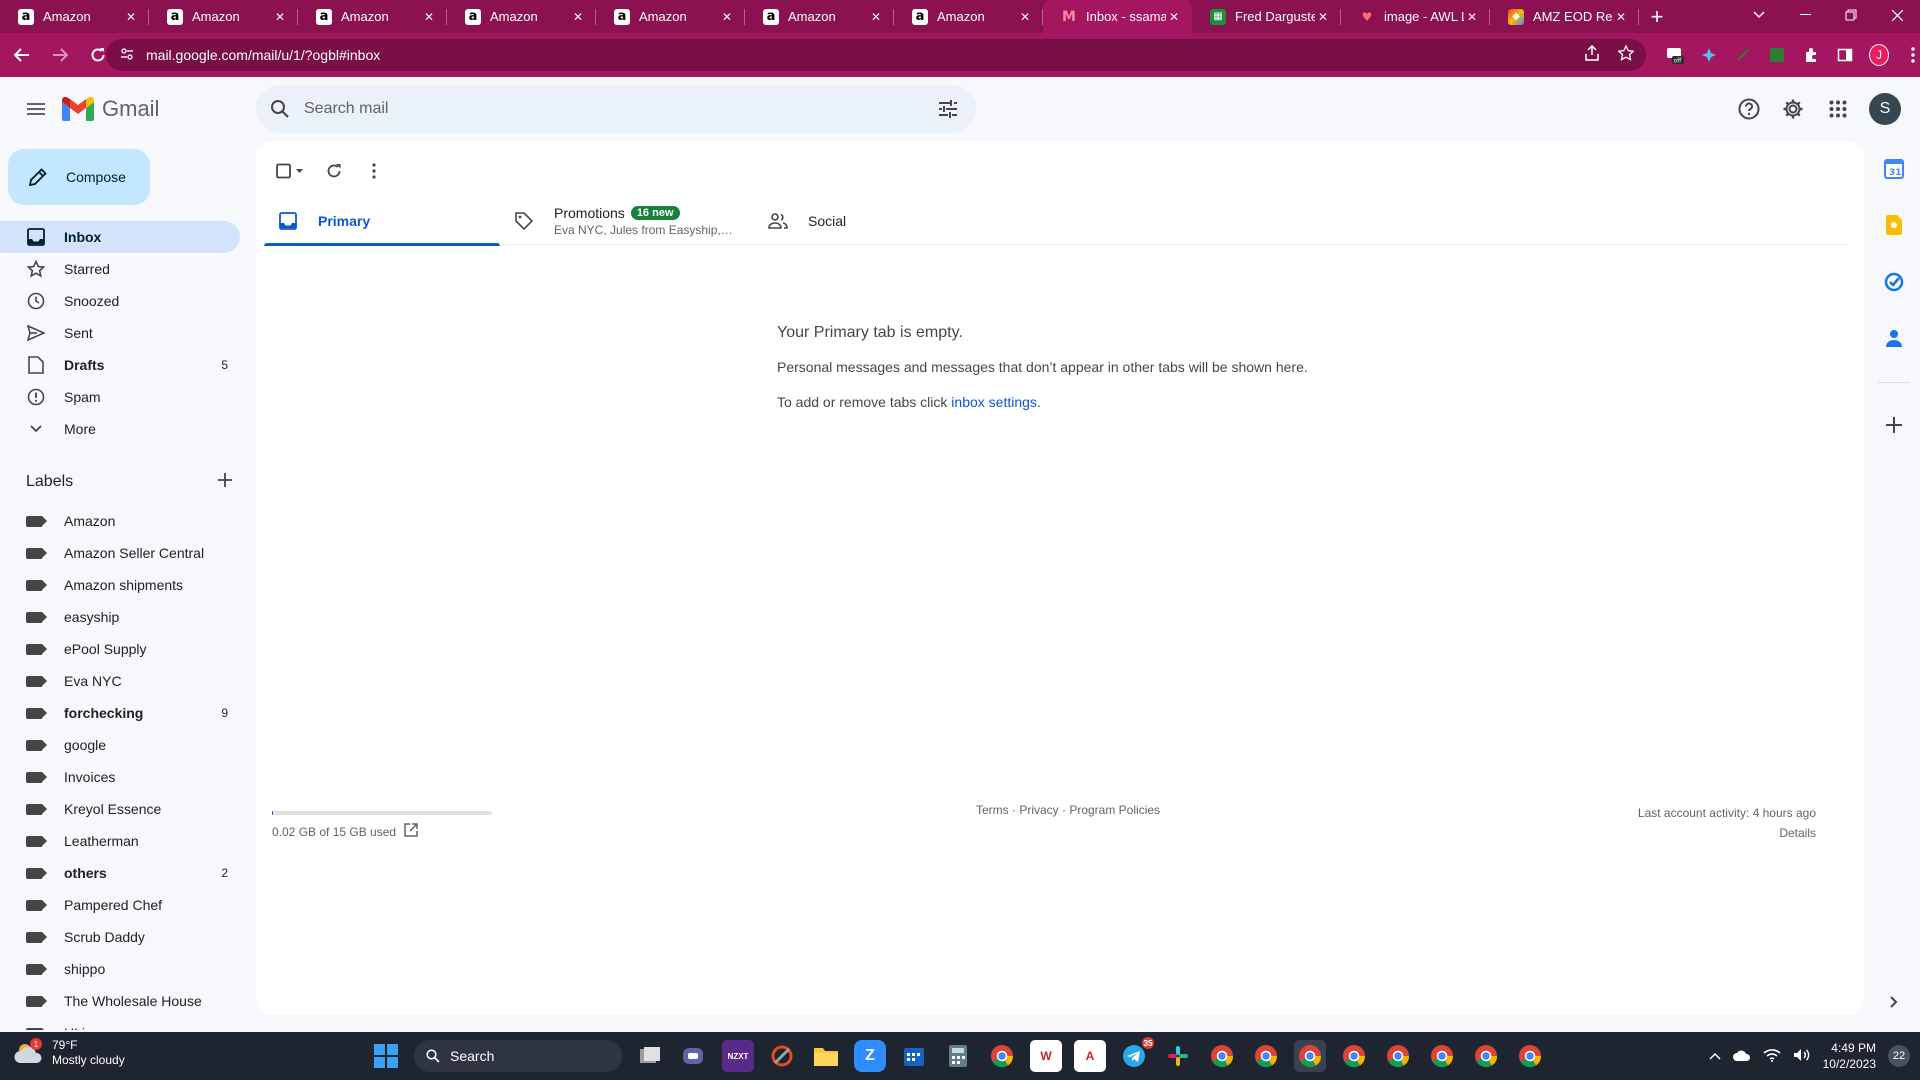 This screenshot has height=1080, width=1920. What do you see at coordinates (120, 521) in the screenshot?
I see `label-item: Amazon` at bounding box center [120, 521].